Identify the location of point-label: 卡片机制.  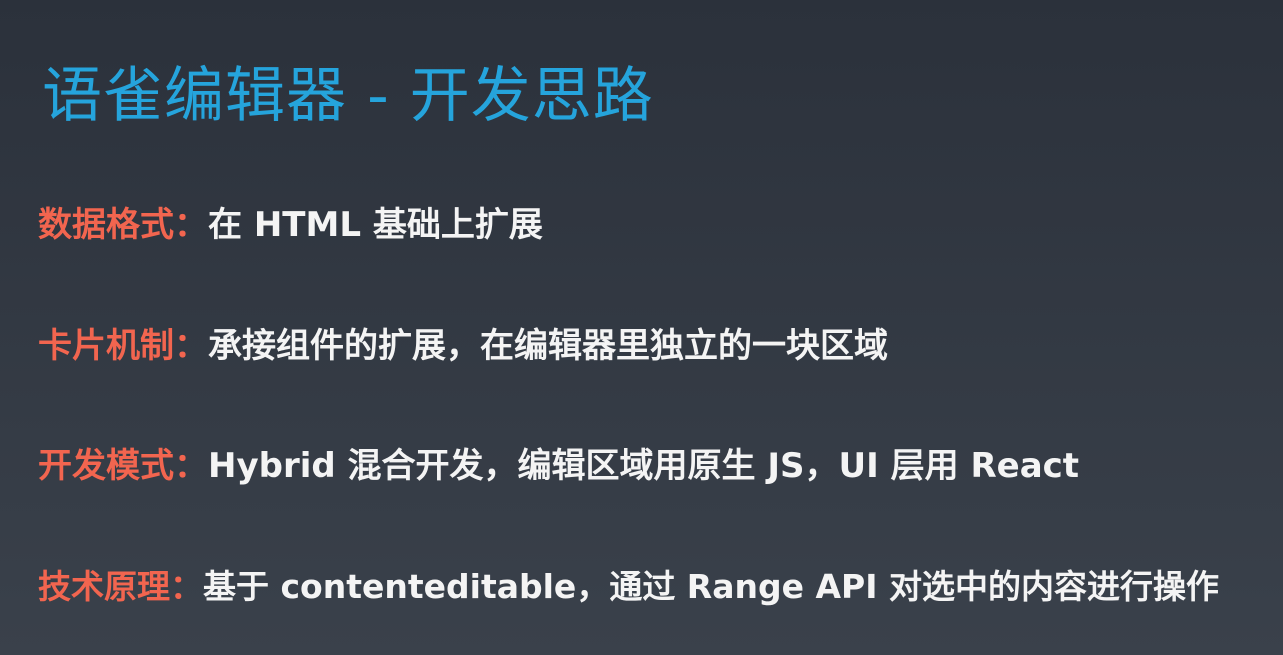
(106, 346).